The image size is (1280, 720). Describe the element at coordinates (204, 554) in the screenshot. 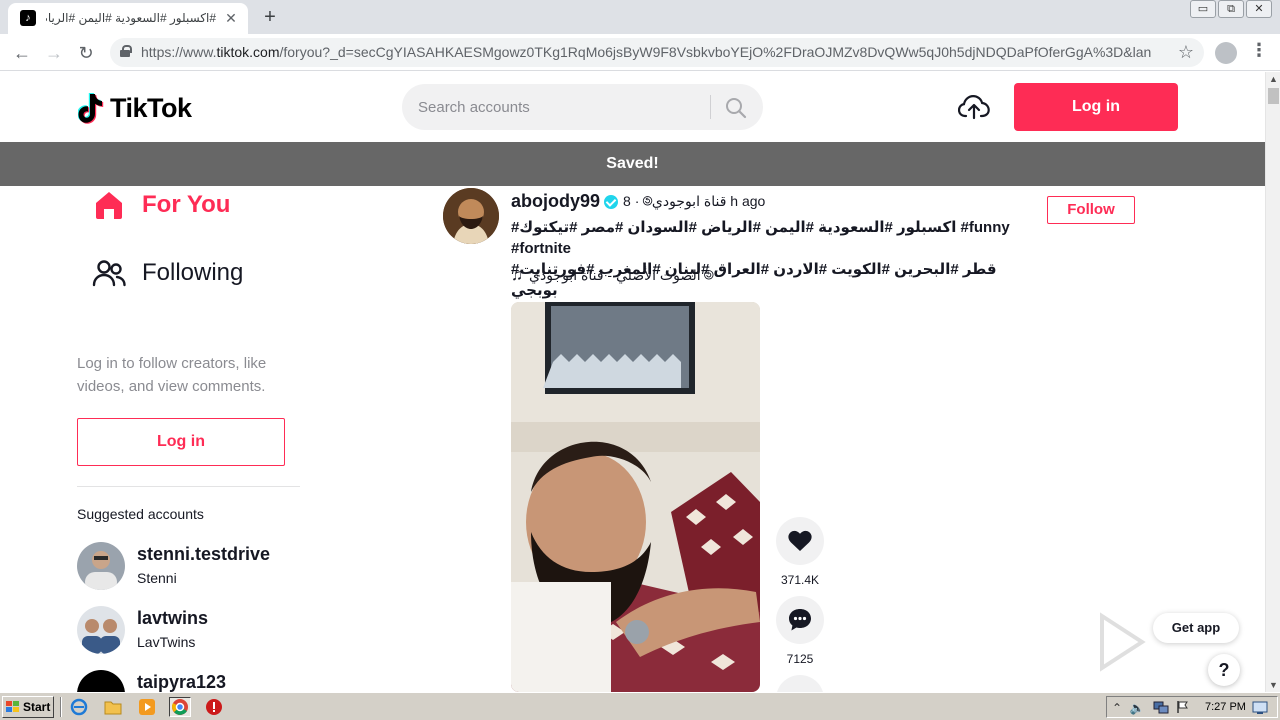

I see `suggested-username: stenni.testdrive` at that location.